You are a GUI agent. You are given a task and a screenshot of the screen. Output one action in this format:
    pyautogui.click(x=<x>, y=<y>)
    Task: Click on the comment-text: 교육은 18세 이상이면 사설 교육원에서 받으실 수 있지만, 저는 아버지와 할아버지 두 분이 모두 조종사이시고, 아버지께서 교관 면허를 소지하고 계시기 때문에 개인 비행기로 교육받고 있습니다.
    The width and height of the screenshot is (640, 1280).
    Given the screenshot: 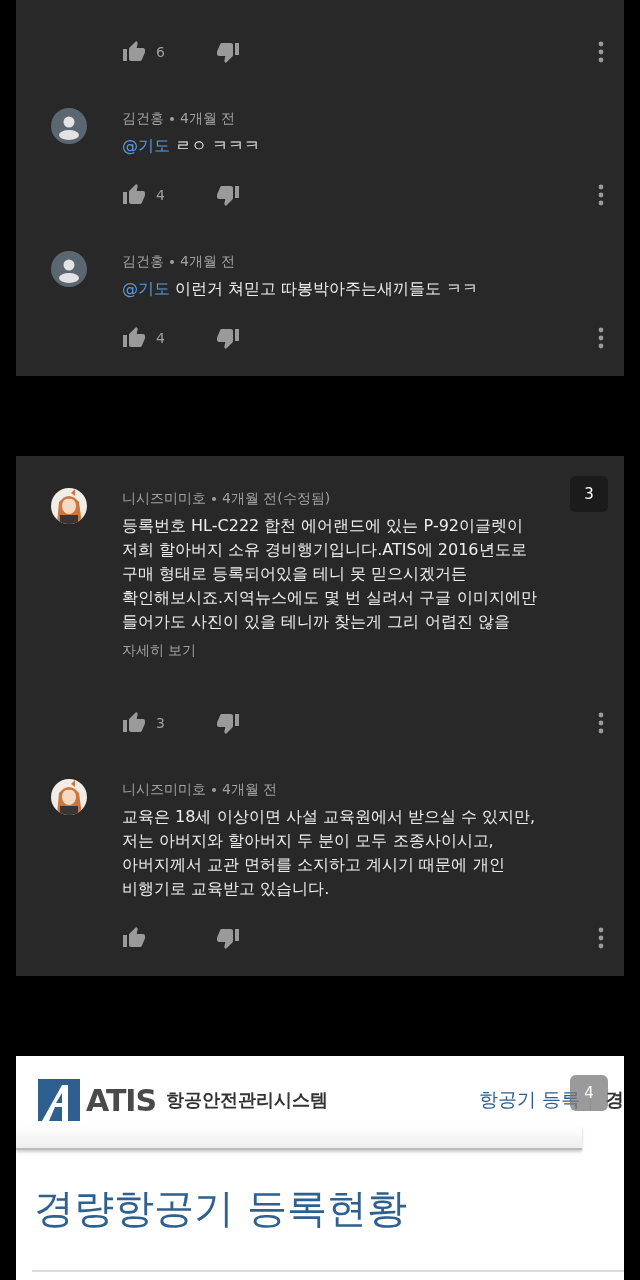 What is the action you would take?
    pyautogui.click(x=329, y=853)
    